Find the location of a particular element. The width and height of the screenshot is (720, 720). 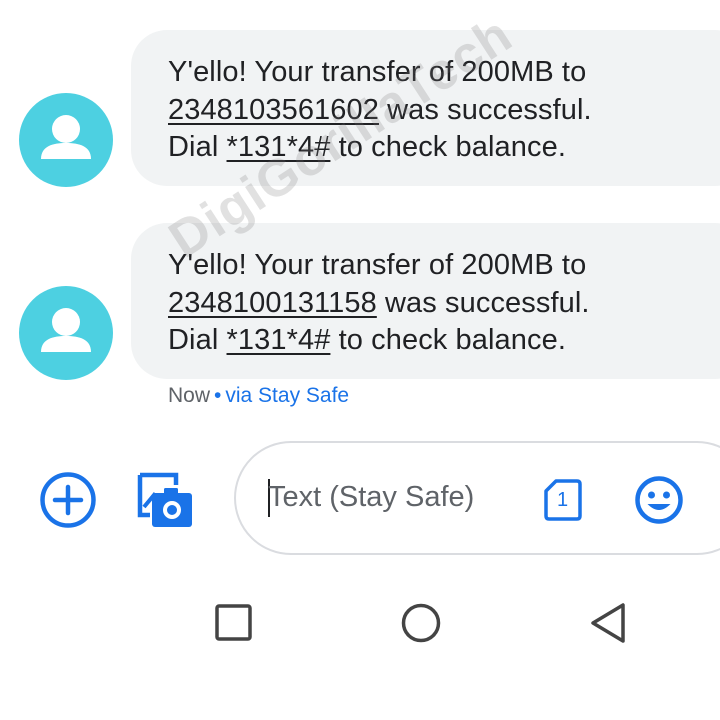

add-photo-icon is located at coordinates (164, 499).